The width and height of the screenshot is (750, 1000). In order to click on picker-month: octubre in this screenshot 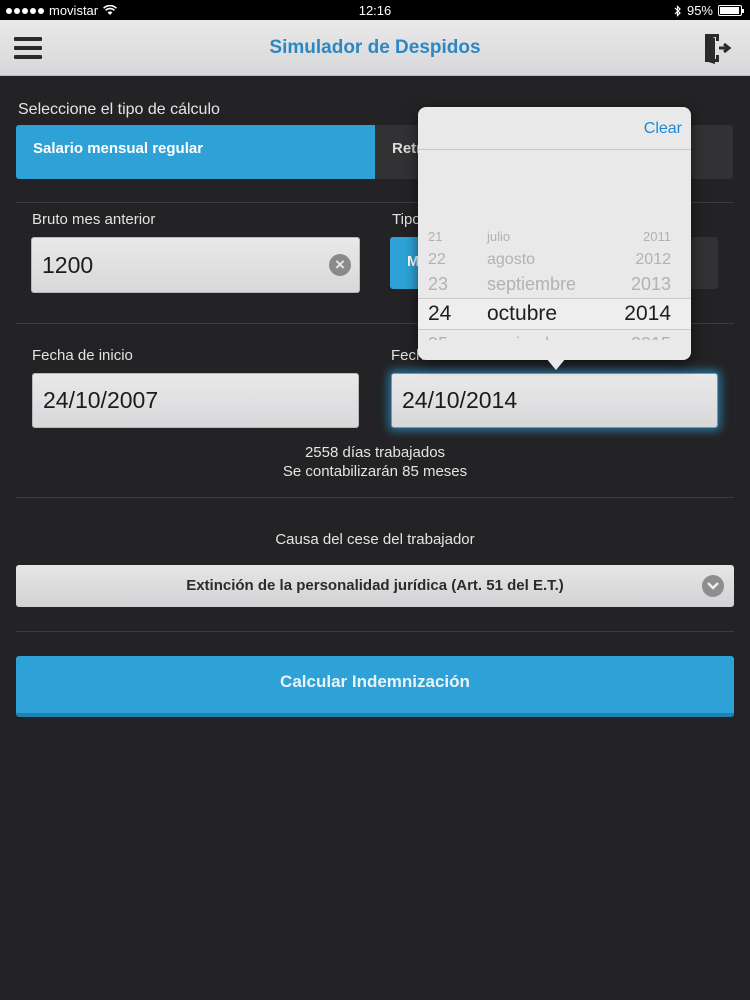, I will do `click(522, 313)`.